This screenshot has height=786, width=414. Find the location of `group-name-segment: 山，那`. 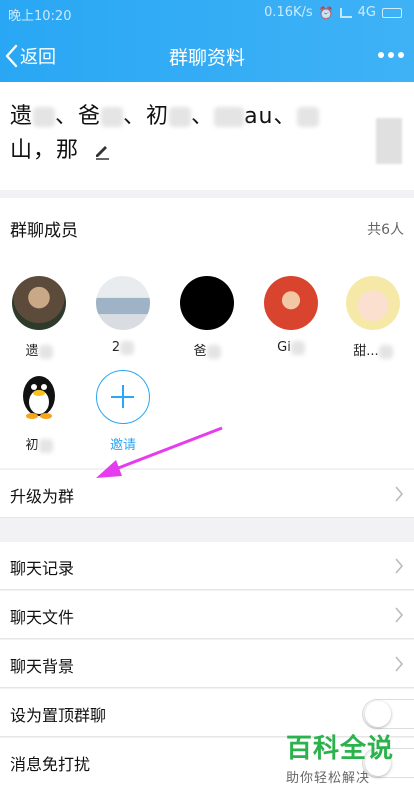

group-name-segment: 山，那 is located at coordinates (45, 150).